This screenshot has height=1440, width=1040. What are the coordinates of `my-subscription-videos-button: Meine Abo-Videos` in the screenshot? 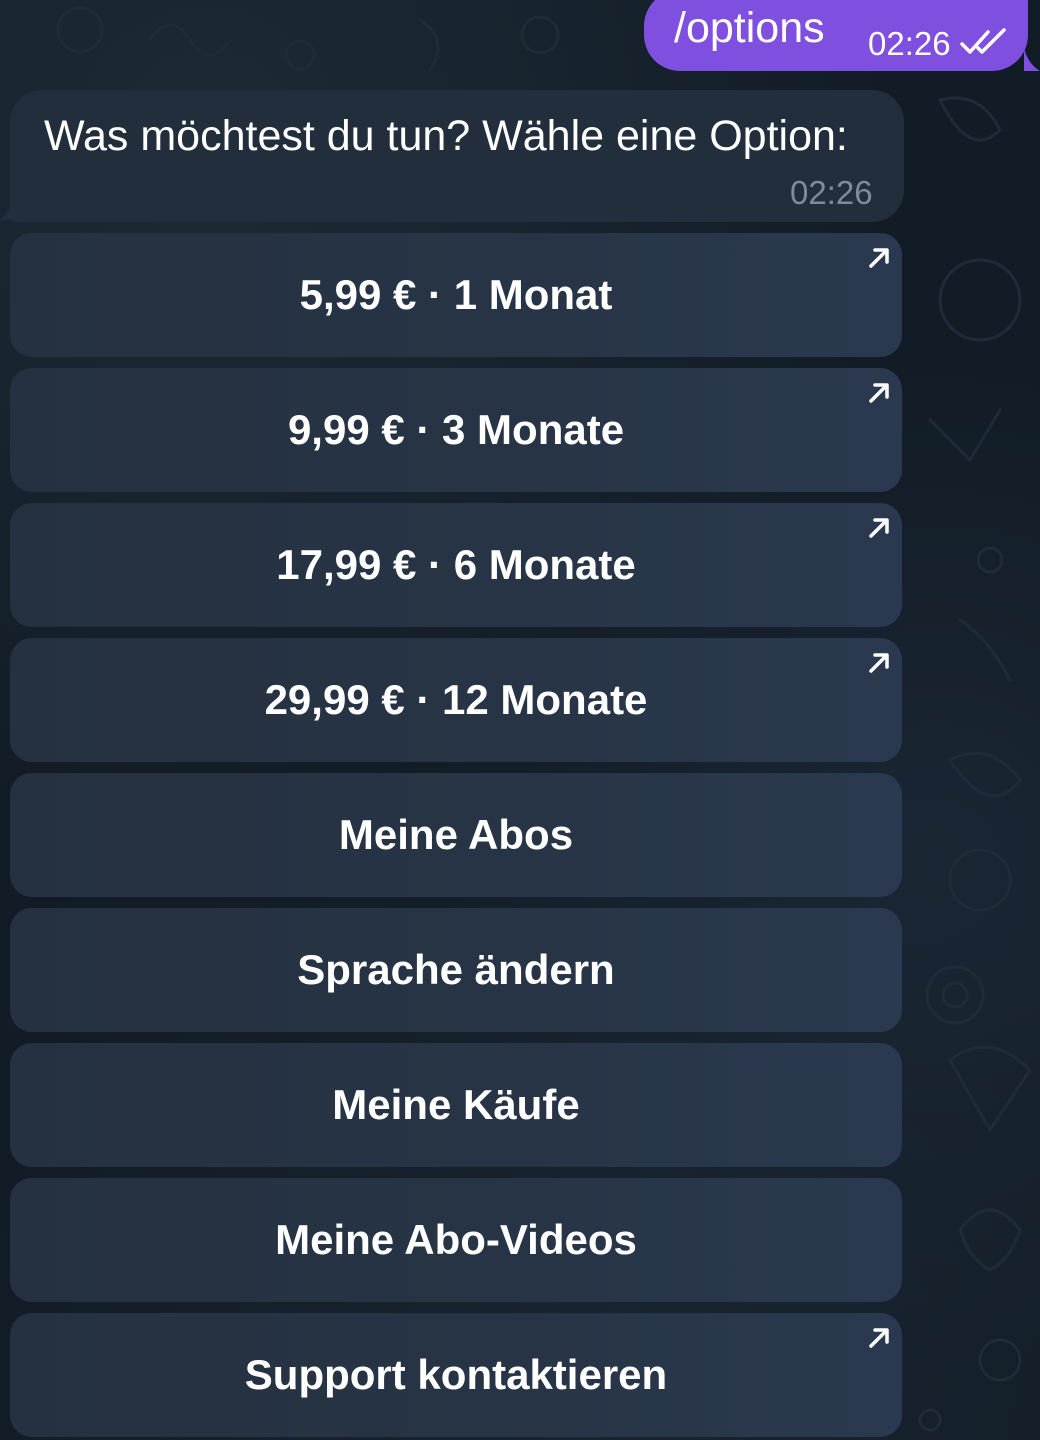 It's located at (456, 1240).